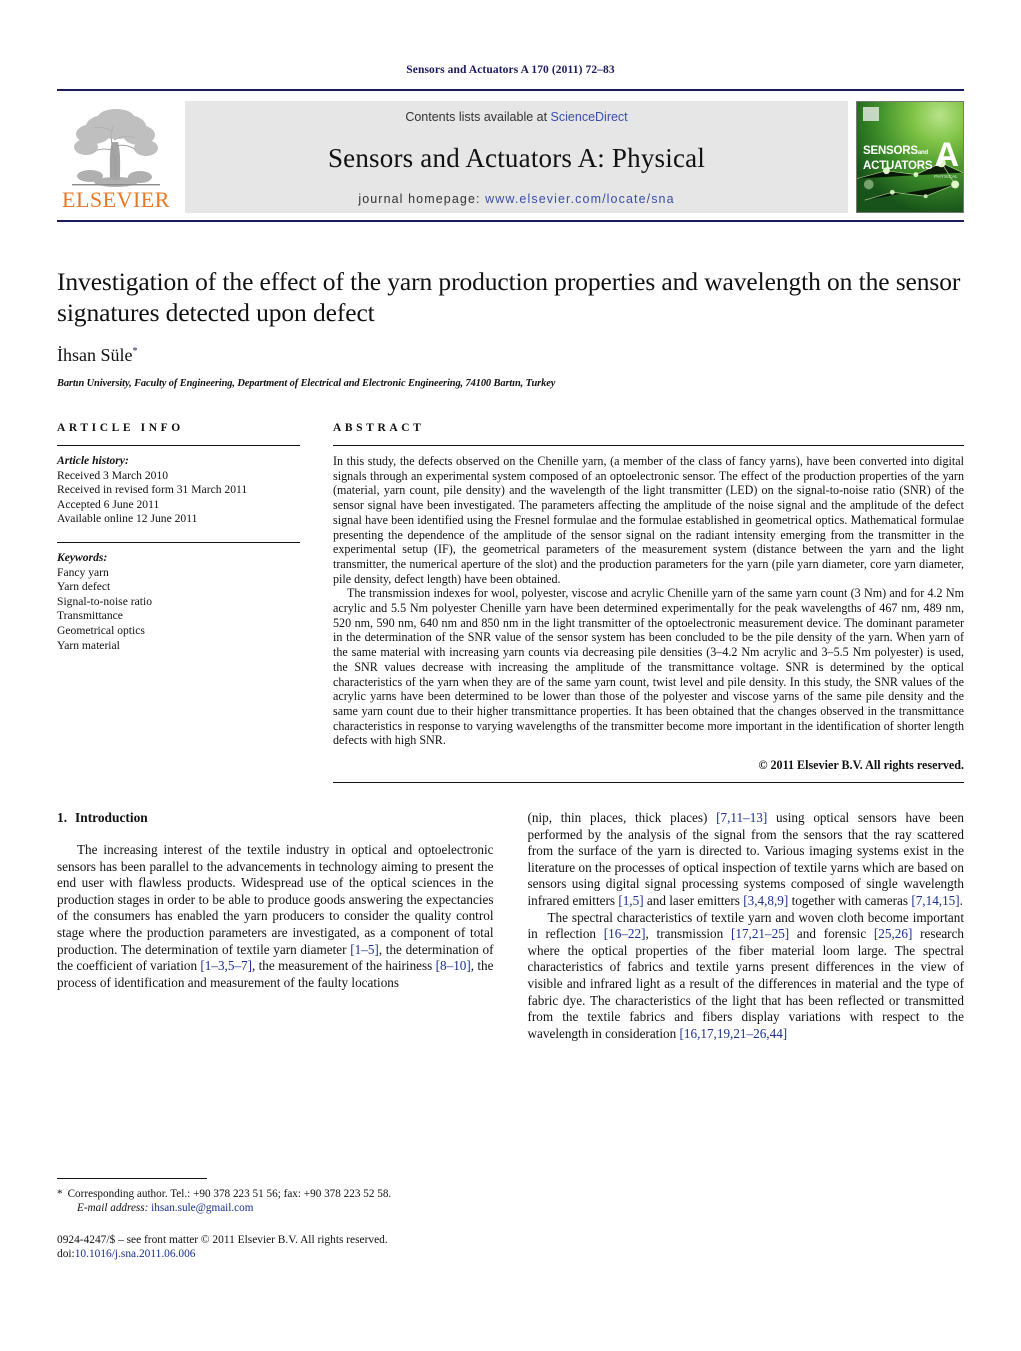 The height and width of the screenshot is (1351, 1021). Describe the element at coordinates (83, 572) in the screenshot. I see `keyword-item: Fancy yarn` at that location.